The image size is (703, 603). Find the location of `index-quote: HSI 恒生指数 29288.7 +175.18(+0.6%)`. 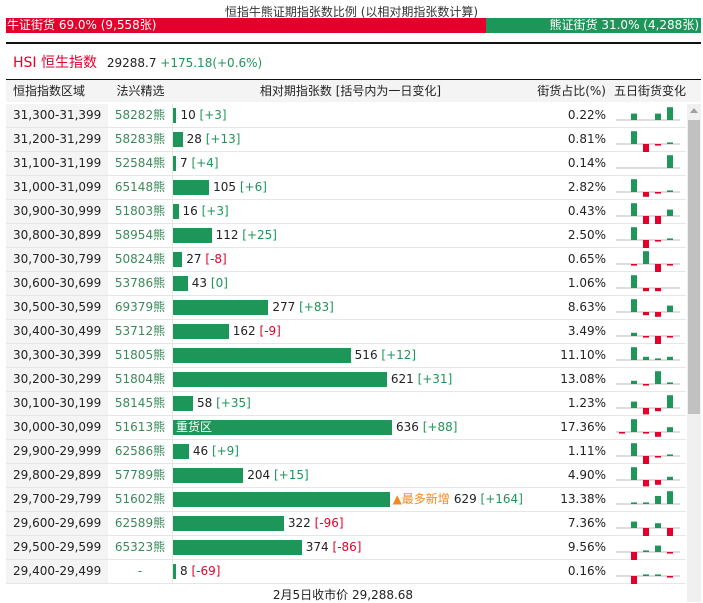

index-quote: HSI 恒生指数 29288.7 +175.18(+0.6%) is located at coordinates (137, 62).